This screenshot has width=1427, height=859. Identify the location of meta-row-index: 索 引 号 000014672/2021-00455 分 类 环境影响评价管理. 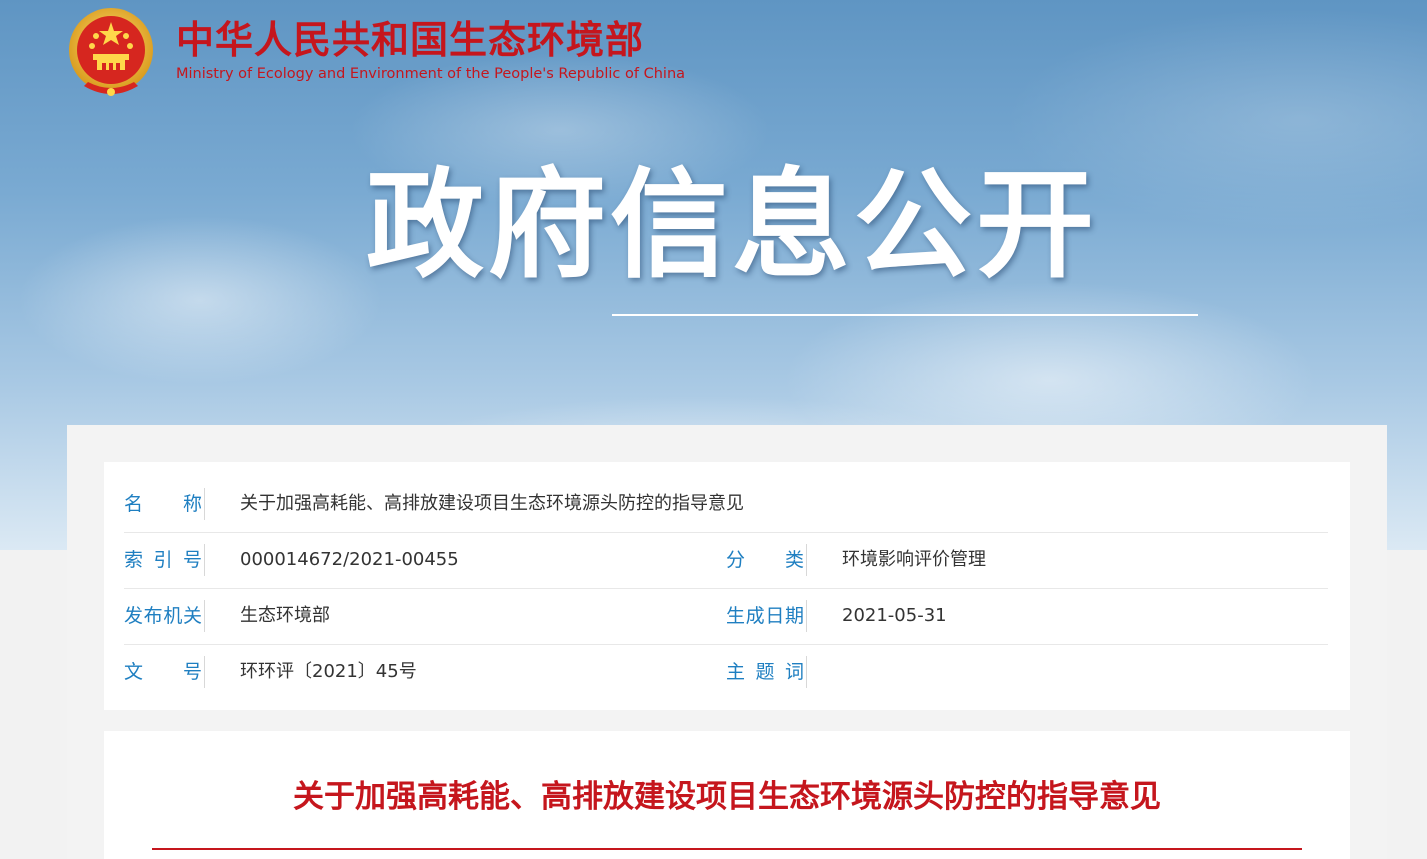
(726, 560).